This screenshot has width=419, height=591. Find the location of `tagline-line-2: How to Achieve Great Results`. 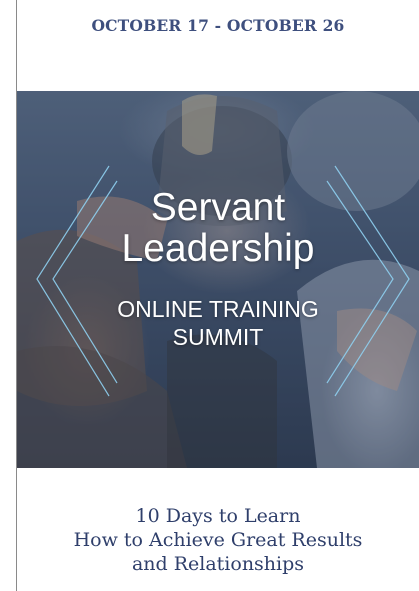

tagline-line-2: How to Achieve Great Results is located at coordinates (218, 540).